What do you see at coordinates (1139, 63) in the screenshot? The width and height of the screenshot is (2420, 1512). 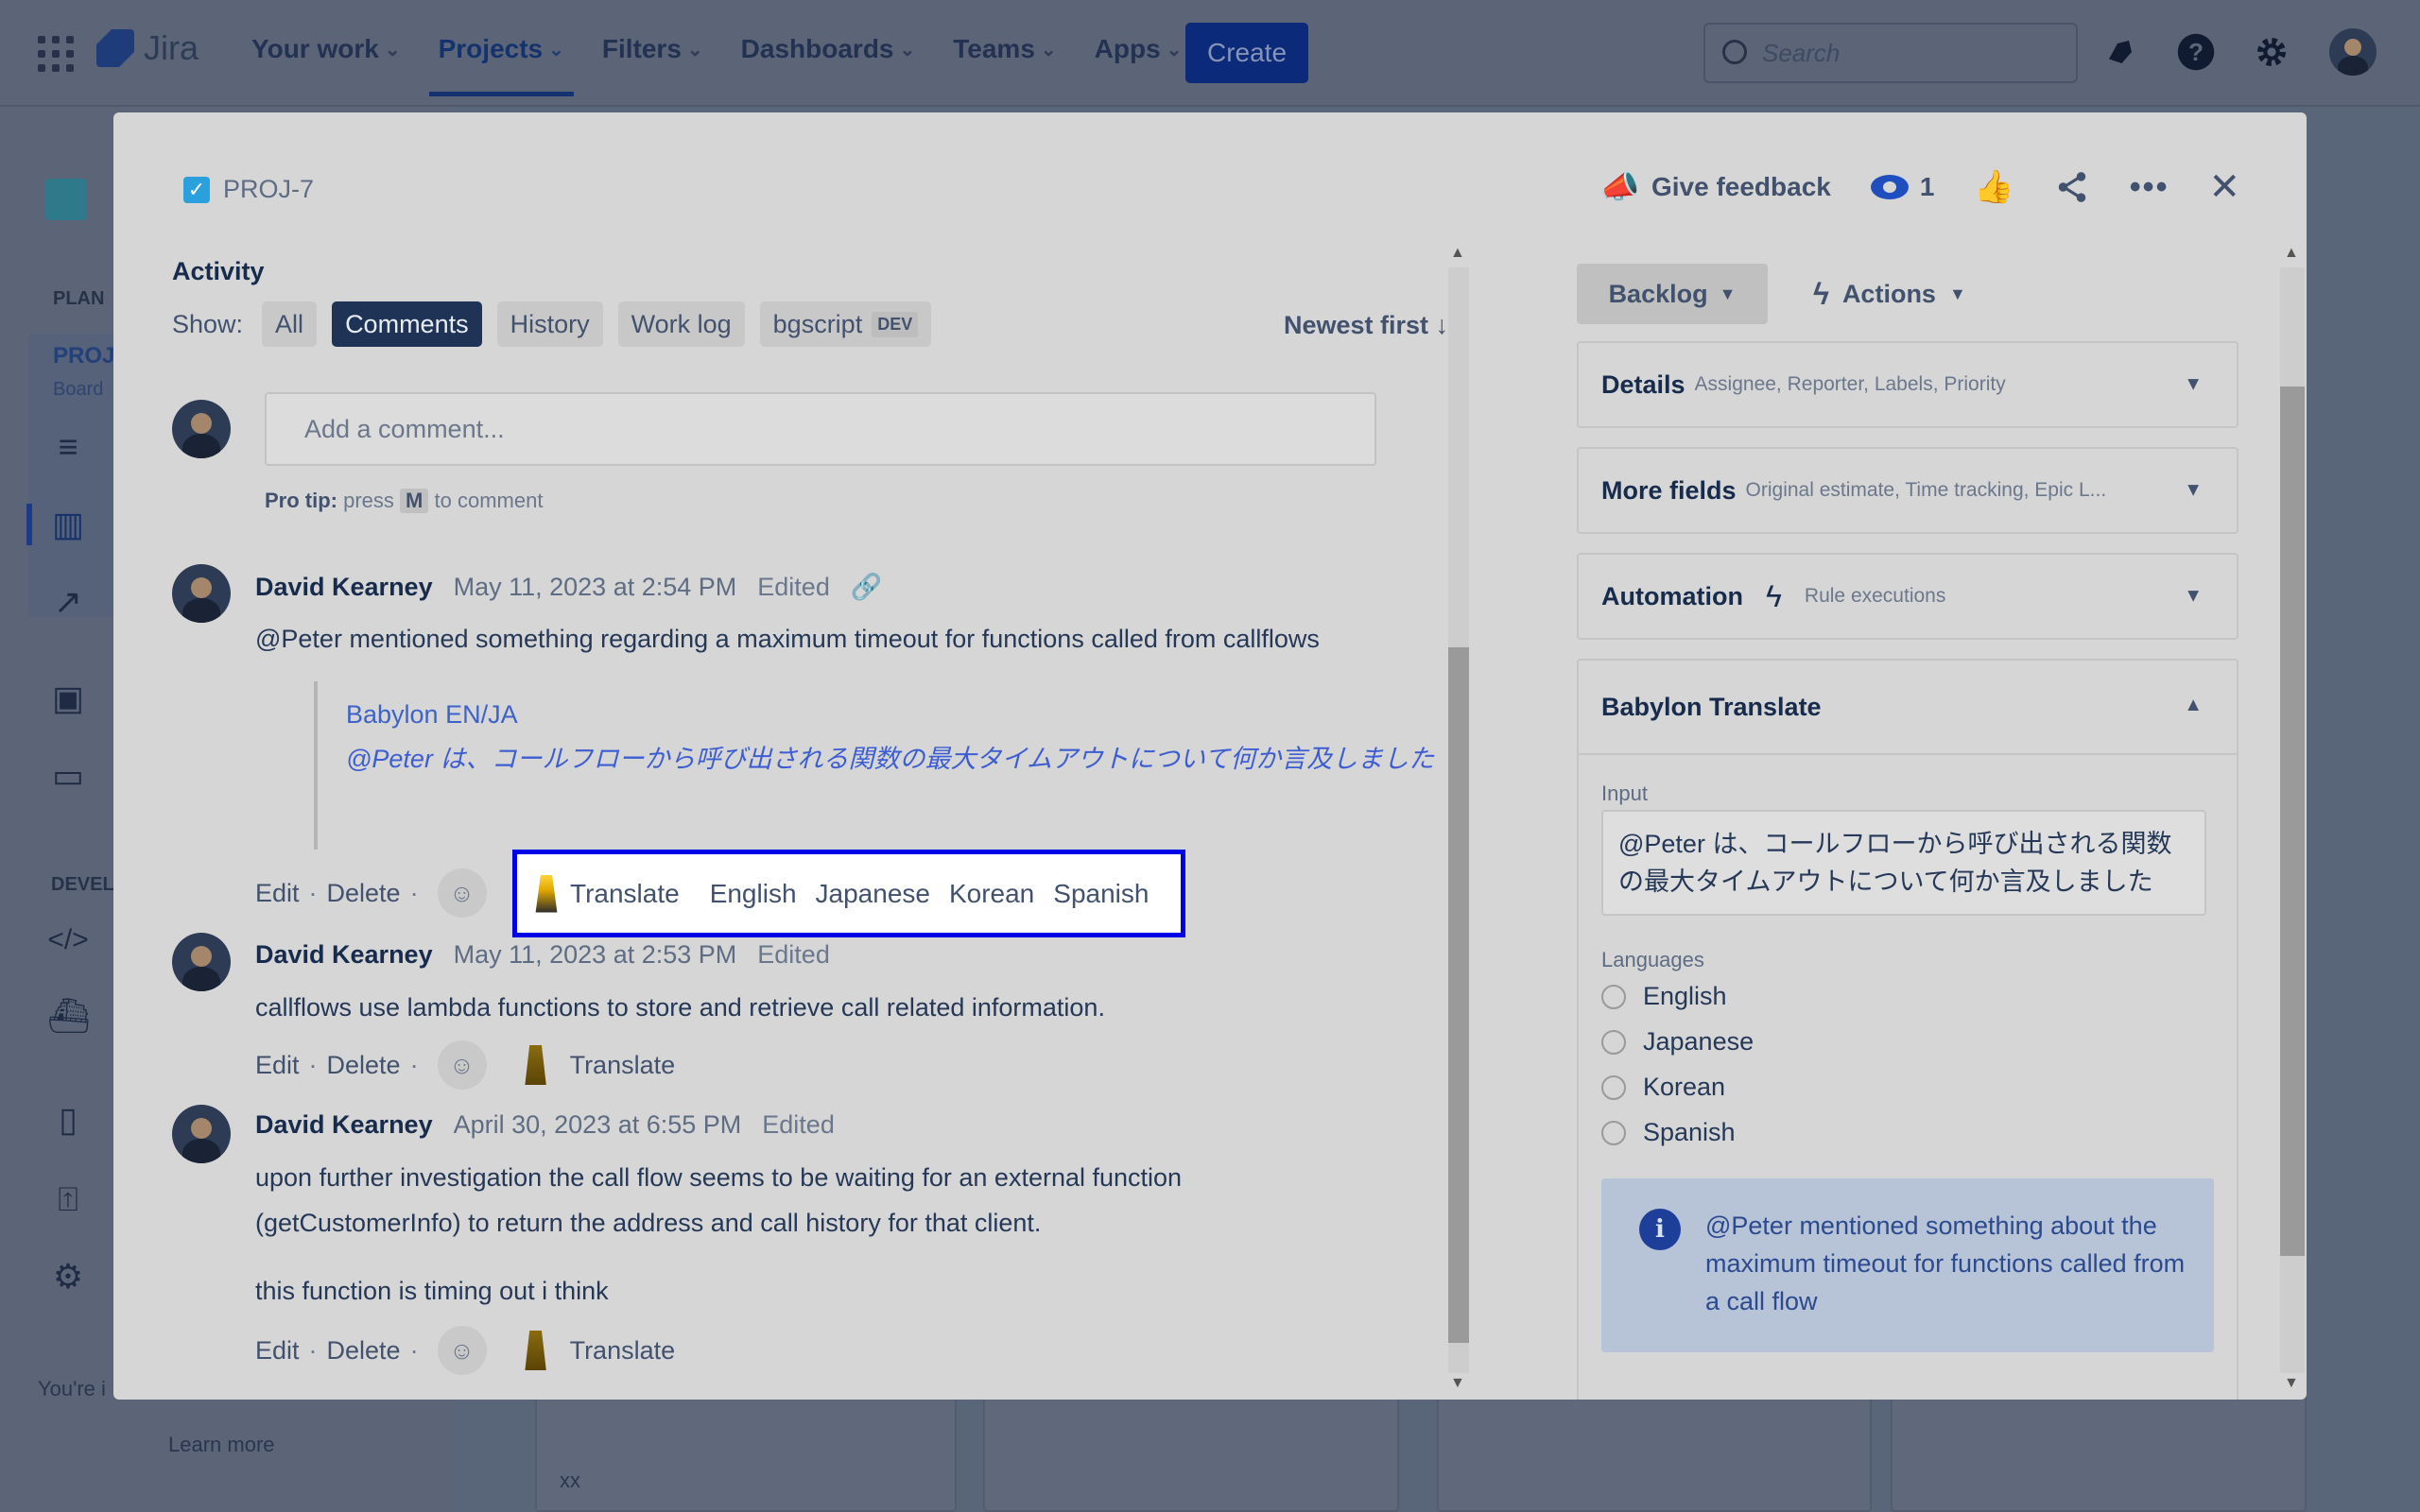 I see `nav-apps: Apps ⌄` at bounding box center [1139, 63].